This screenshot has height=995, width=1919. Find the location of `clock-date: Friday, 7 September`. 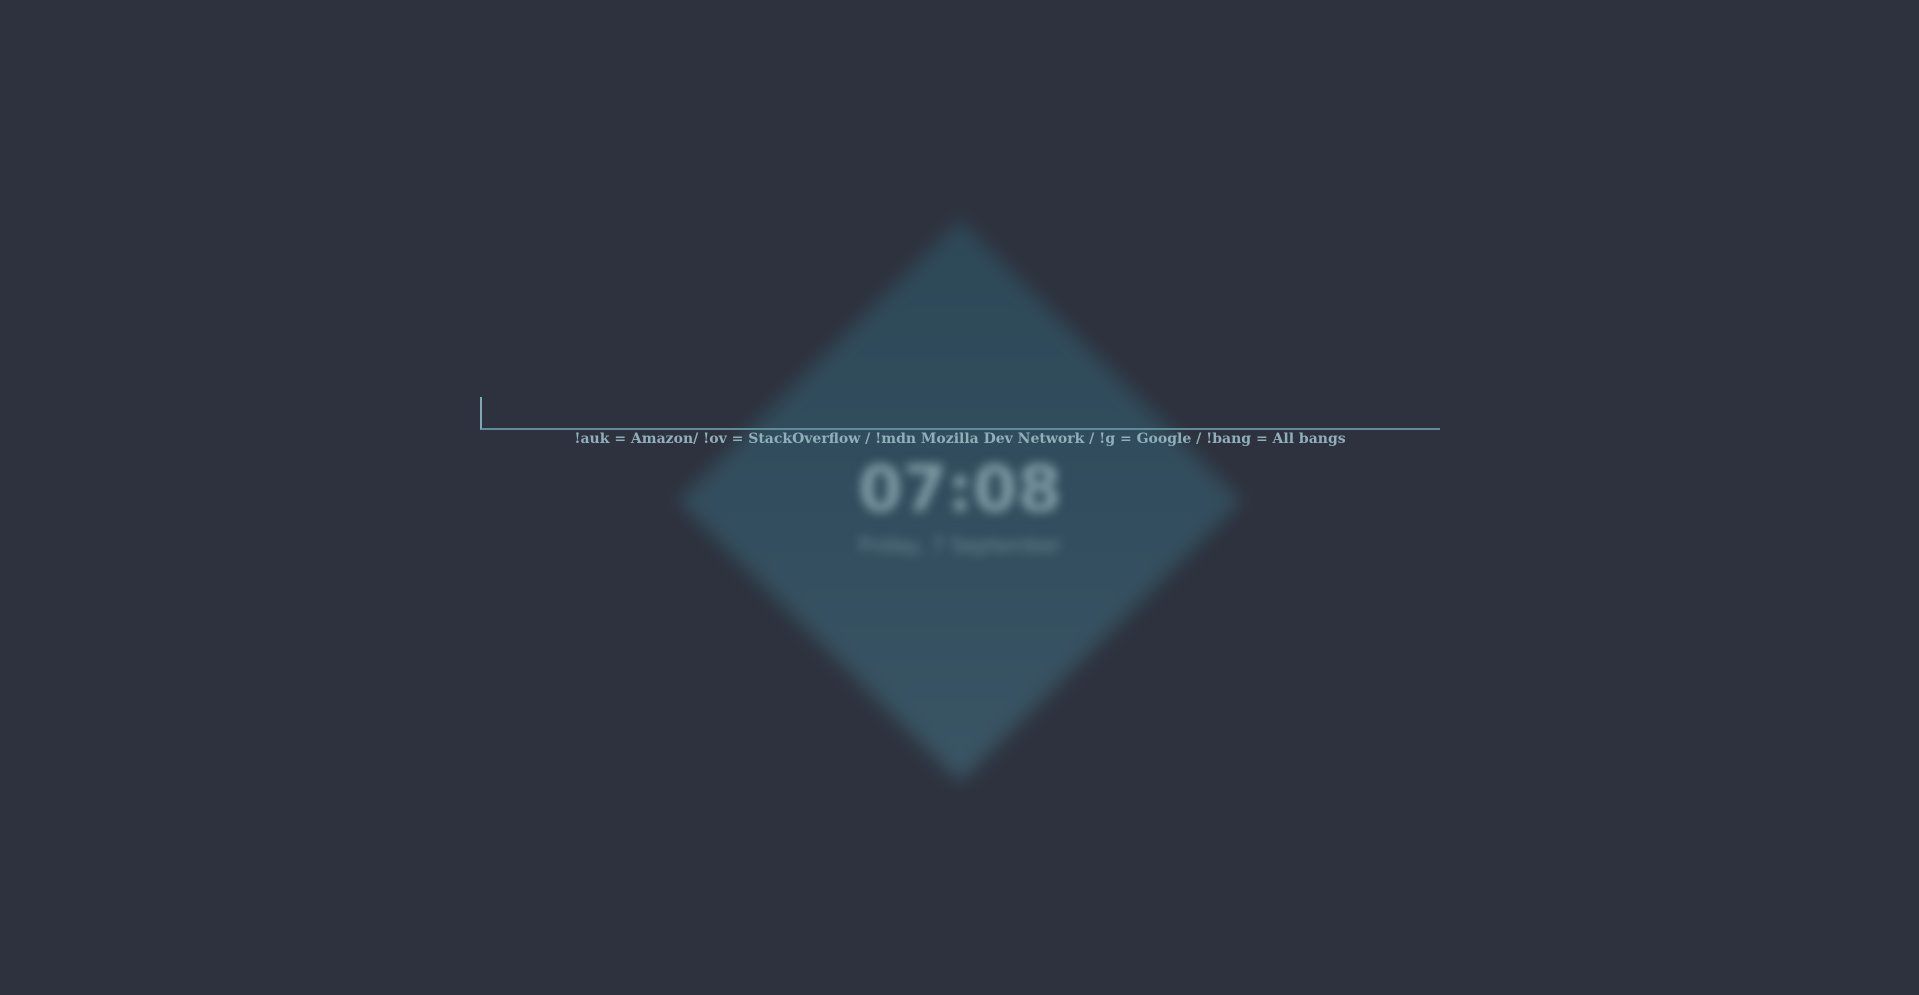

clock-date: Friday, 7 September is located at coordinates (960, 545).